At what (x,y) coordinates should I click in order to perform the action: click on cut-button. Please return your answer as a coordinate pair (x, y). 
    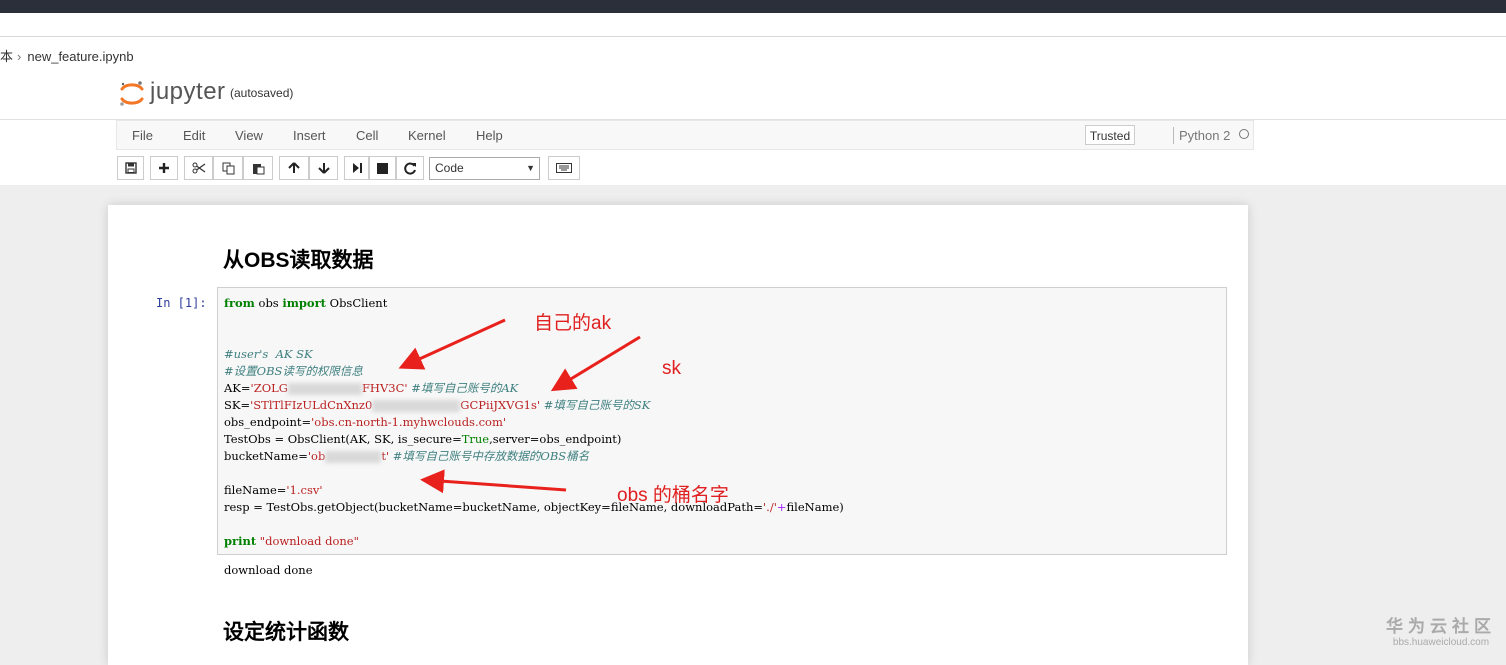
    Looking at the image, I should click on (198, 168).